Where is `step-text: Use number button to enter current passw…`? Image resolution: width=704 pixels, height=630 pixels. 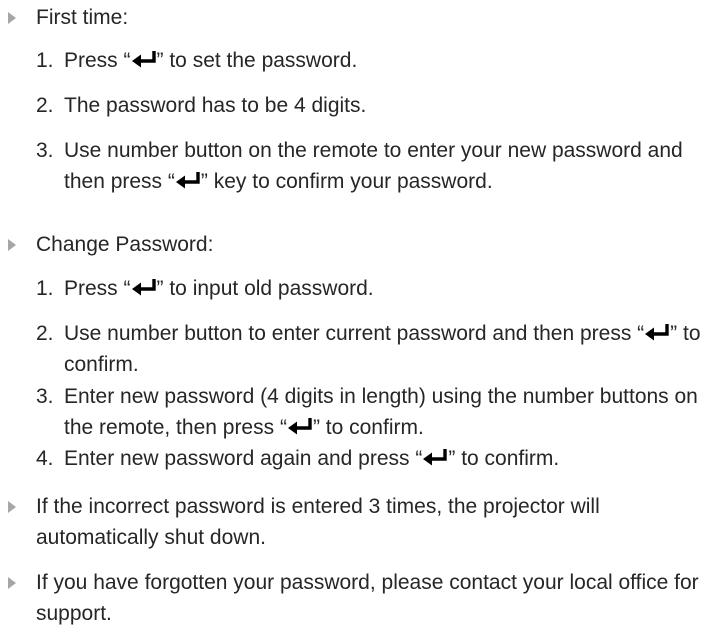
step-text: Use number button to enter current passw… is located at coordinates (354, 333).